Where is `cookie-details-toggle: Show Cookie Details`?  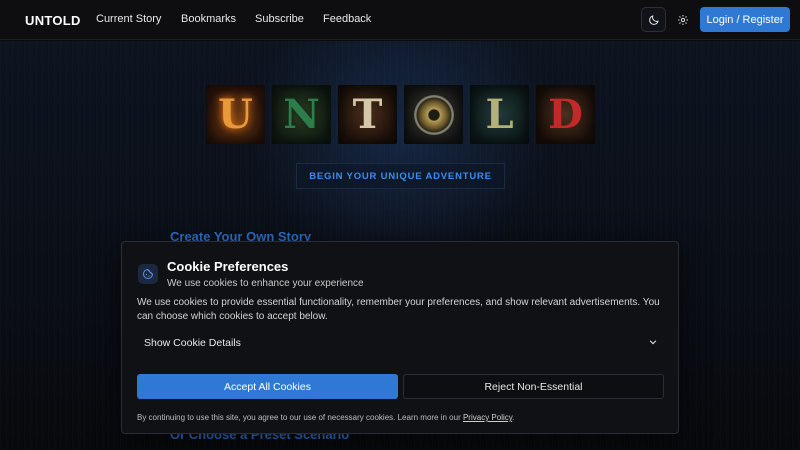 cookie-details-toggle: Show Cookie Details is located at coordinates (400, 343).